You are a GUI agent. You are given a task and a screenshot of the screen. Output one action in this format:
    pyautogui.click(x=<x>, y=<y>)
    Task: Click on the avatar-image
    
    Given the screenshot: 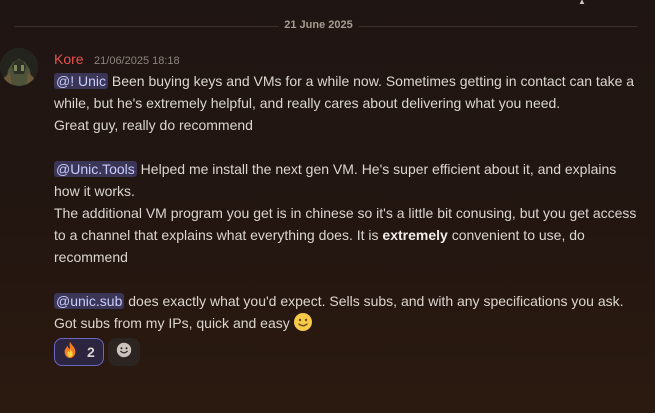 What is the action you would take?
    pyautogui.click(x=19, y=67)
    